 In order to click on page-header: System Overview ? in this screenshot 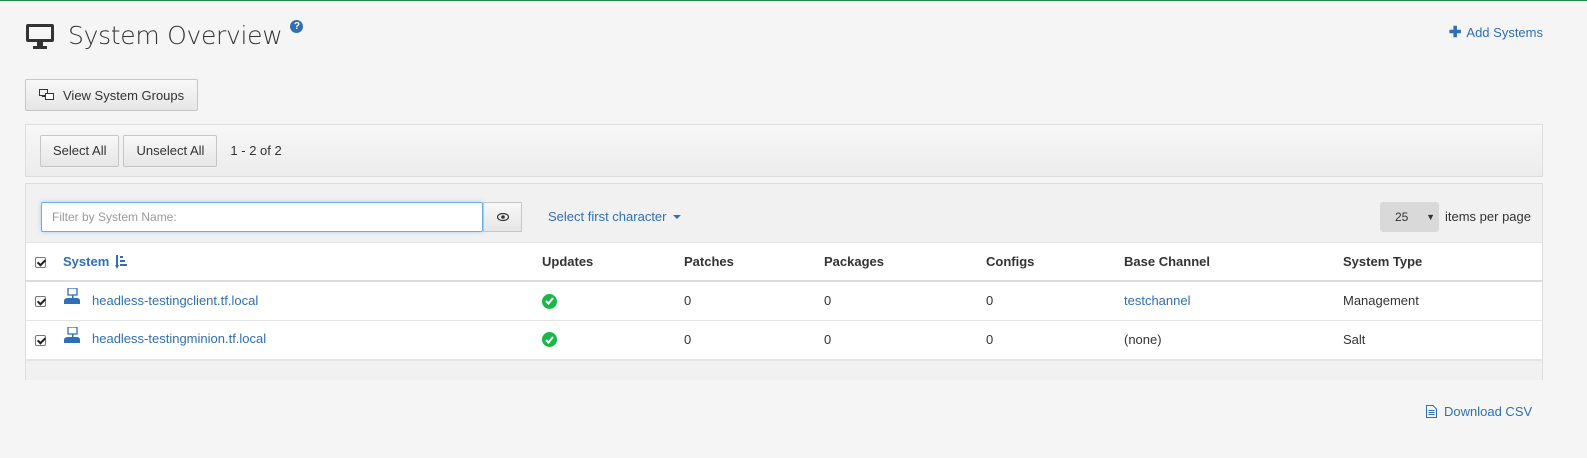, I will do `click(164, 35)`.